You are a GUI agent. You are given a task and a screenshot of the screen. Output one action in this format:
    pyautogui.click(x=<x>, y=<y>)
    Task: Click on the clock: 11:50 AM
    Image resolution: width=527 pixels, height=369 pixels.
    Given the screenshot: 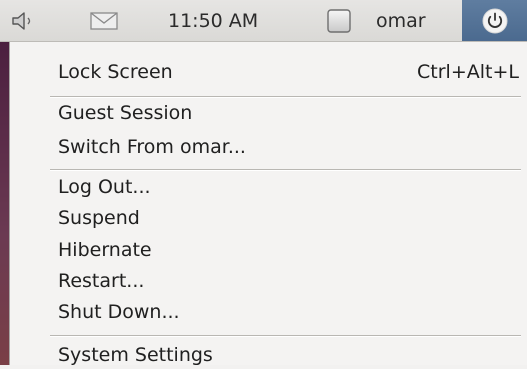 What is the action you would take?
    pyautogui.click(x=213, y=20)
    